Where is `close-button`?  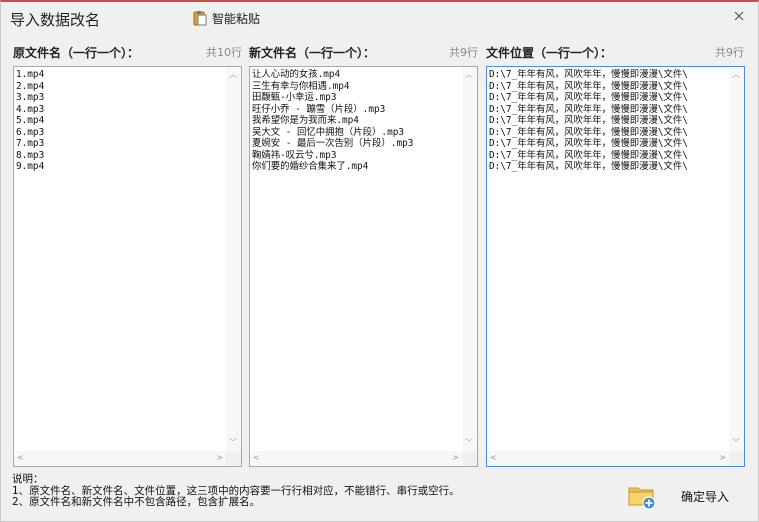
close-button is located at coordinates (739, 16).